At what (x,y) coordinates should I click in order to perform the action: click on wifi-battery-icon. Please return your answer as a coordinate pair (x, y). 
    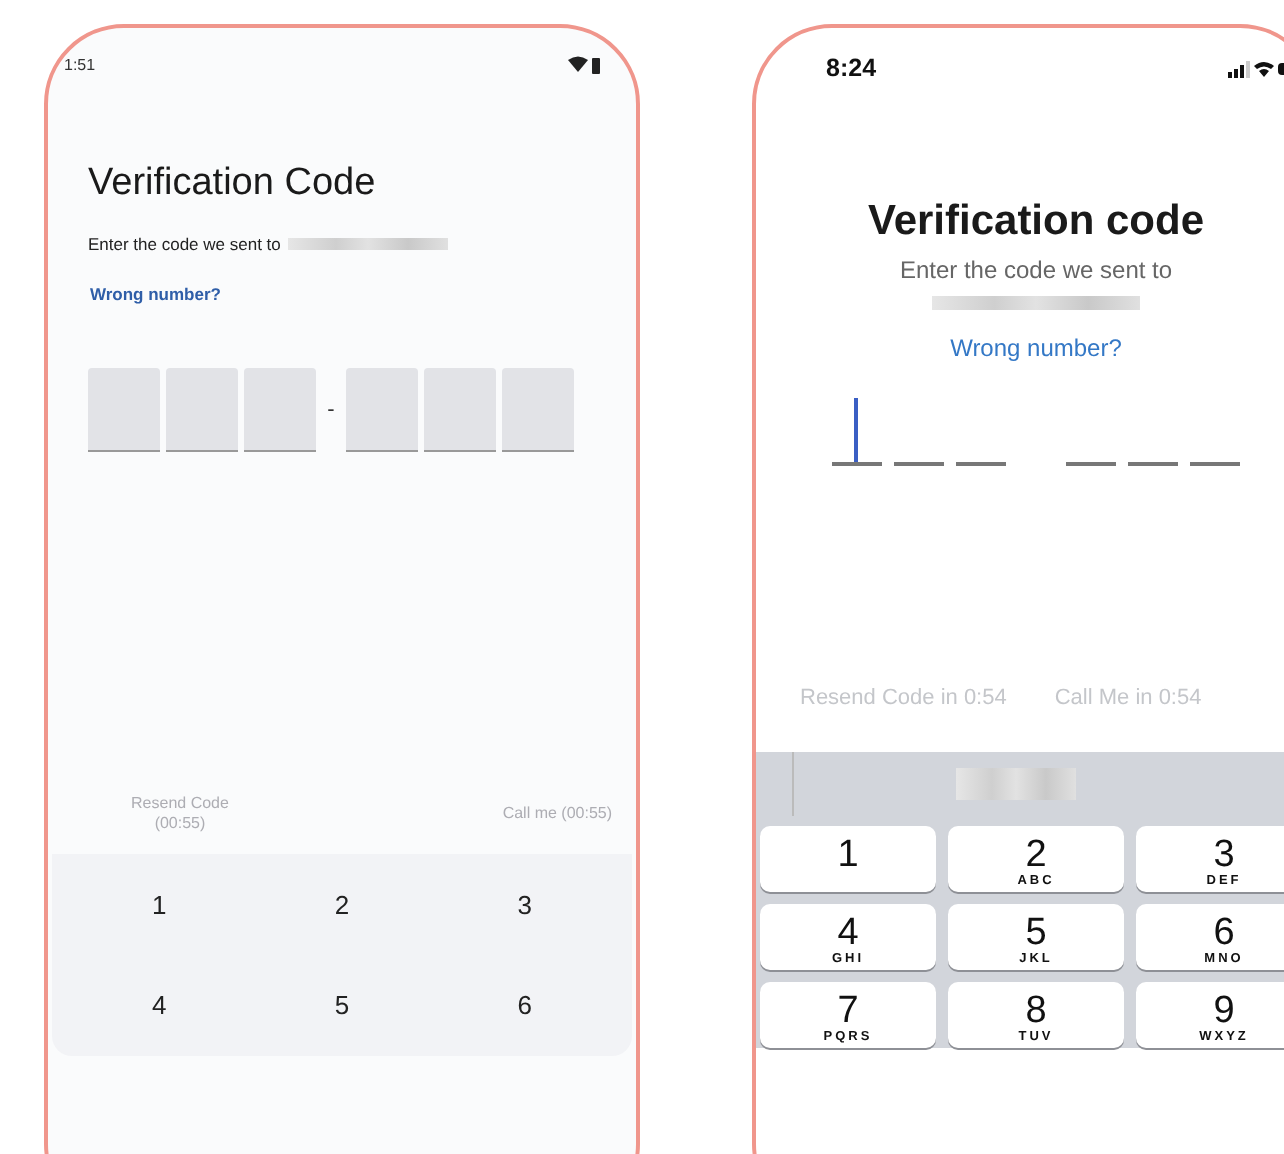
    Looking at the image, I should click on (584, 64).